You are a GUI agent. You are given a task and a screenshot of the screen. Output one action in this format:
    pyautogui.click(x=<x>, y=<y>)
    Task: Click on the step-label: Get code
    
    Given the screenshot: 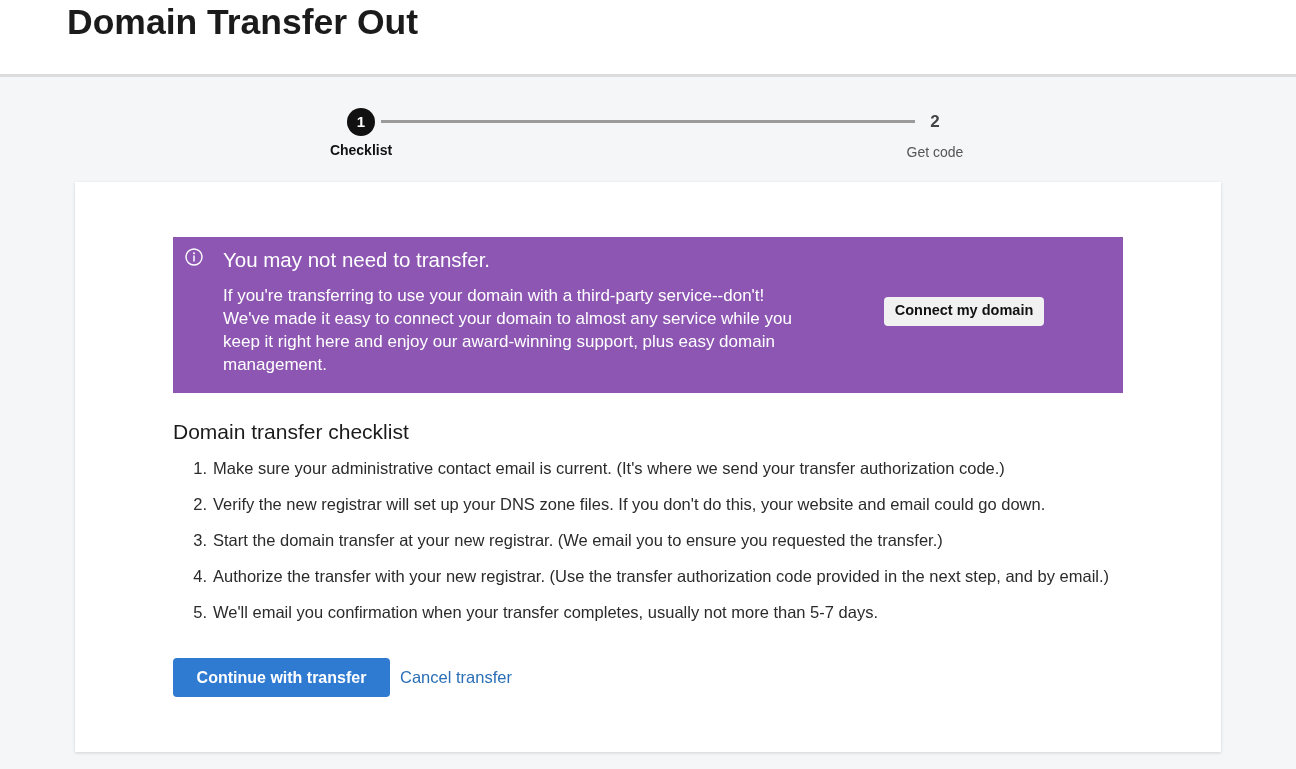 What is the action you would take?
    pyautogui.click(x=935, y=152)
    